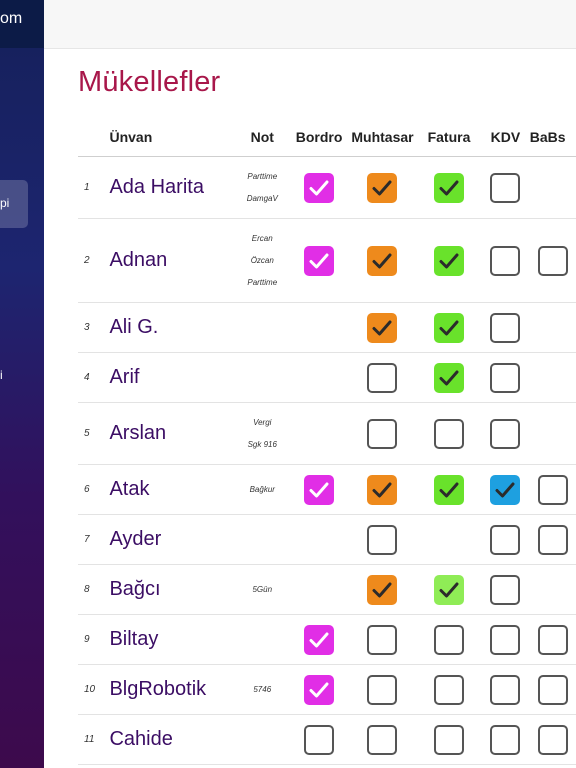 The width and height of the screenshot is (576, 768). What do you see at coordinates (172, 377) in the screenshot?
I see `taxpayer-name: Arif` at bounding box center [172, 377].